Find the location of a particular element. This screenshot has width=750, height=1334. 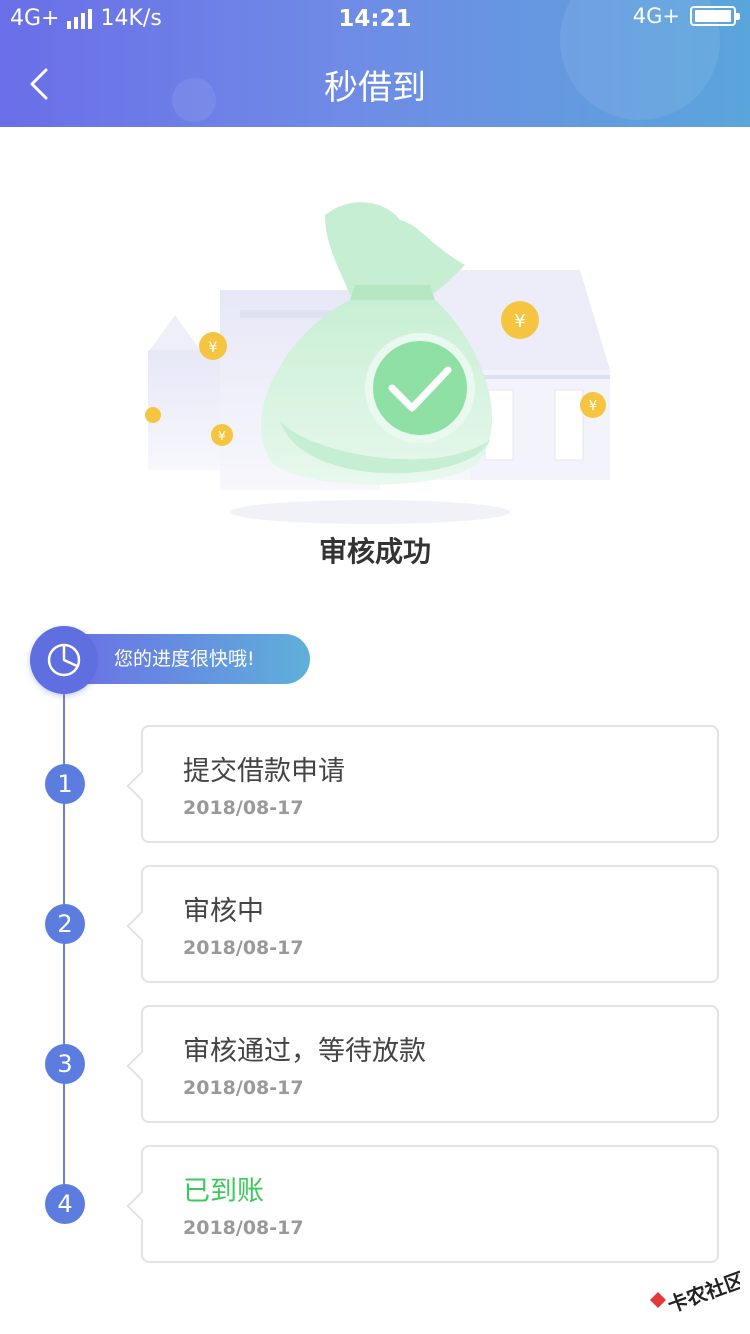

step-card-3: 审核通过，等待放款 2018/08-17 is located at coordinates (430, 1064).